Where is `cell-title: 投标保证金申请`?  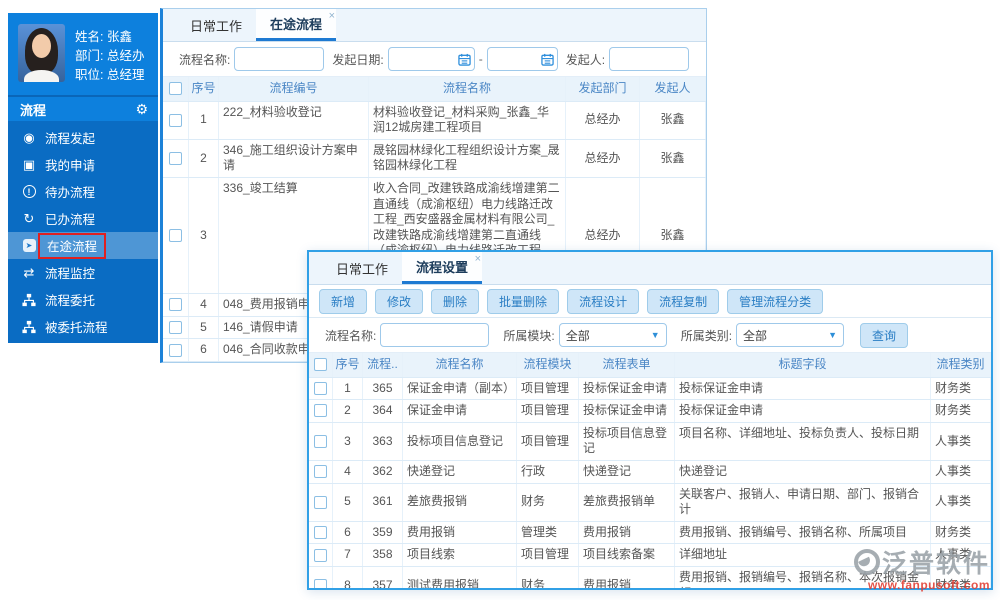 cell-title: 投标保证金申请 is located at coordinates (803, 411).